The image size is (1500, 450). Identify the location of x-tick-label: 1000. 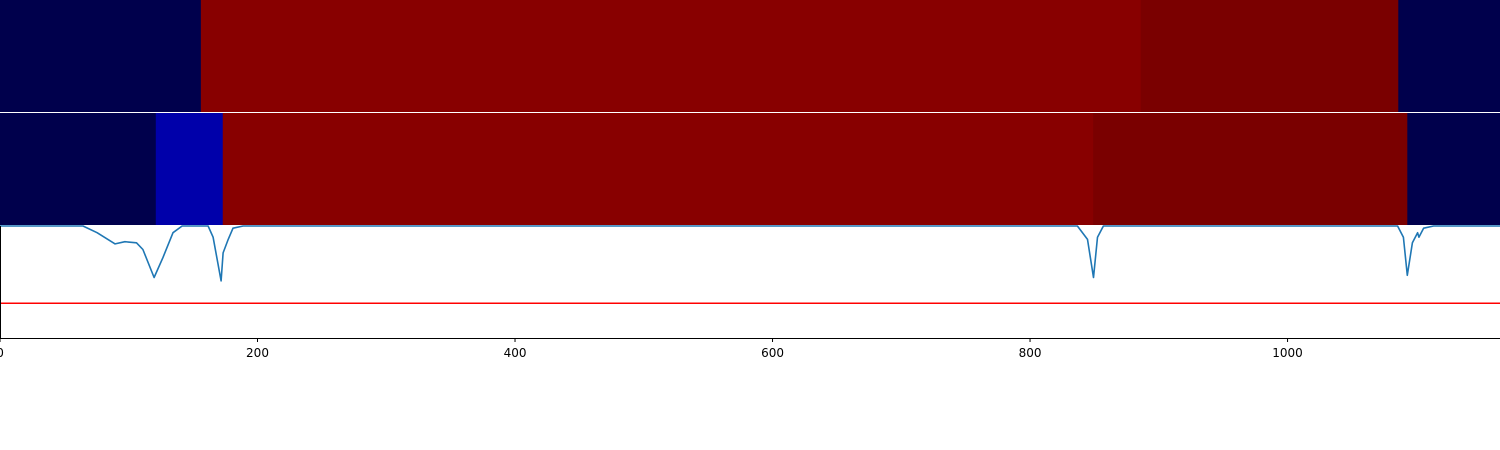
(1287, 353).